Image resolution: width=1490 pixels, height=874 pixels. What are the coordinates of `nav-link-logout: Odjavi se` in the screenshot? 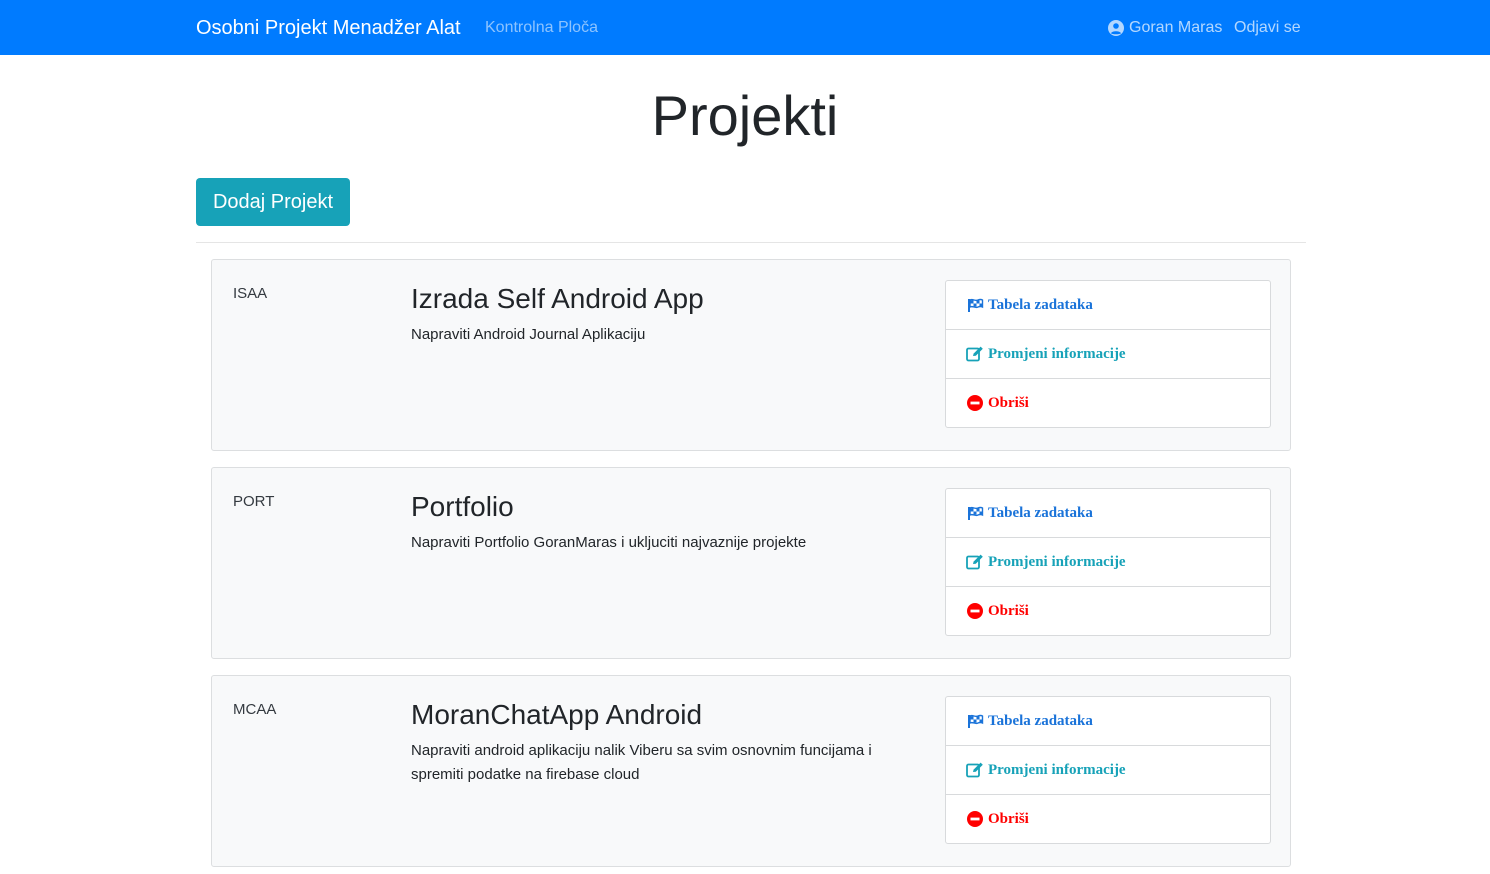 It's located at (1267, 28).